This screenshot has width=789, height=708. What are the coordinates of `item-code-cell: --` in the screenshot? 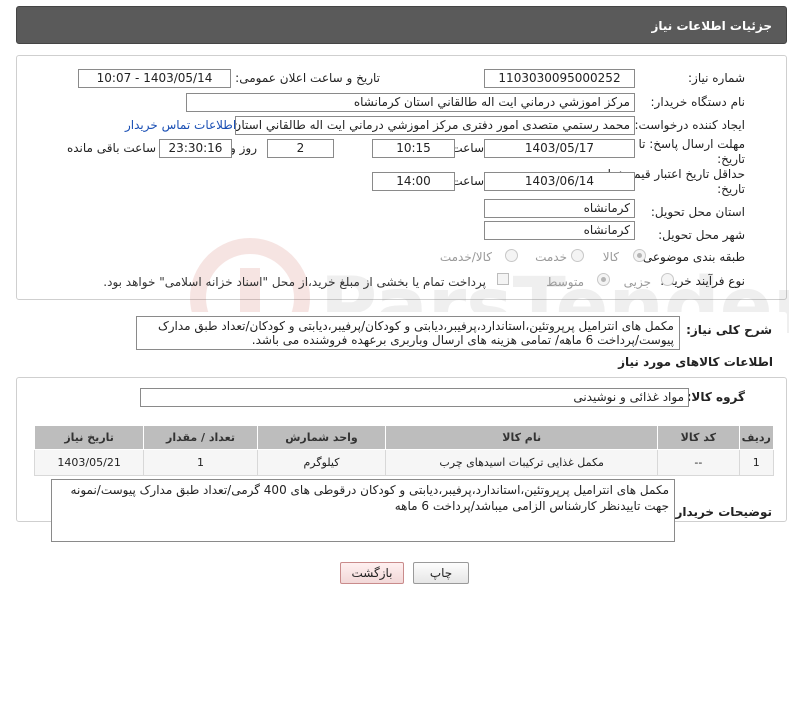 It's located at (698, 462).